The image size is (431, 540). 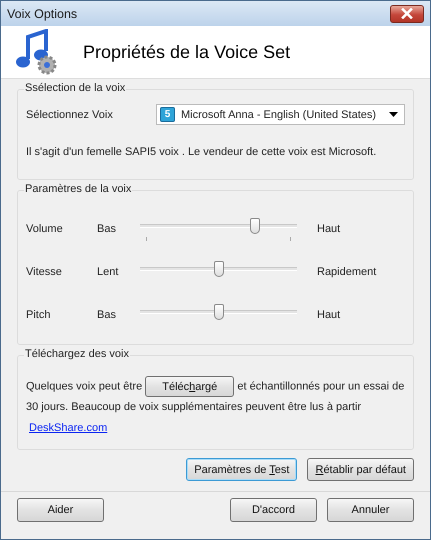 What do you see at coordinates (280, 114) in the screenshot?
I see `voice-dropdown: 5 Microsoft Anna - English (United States)` at bounding box center [280, 114].